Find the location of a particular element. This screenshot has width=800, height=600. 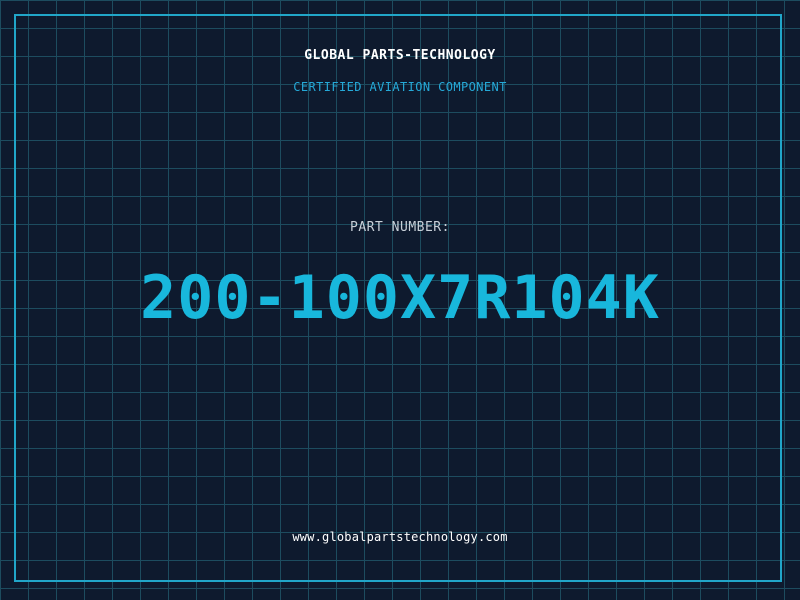

company-name: GLOBAL PARTS-TECHNOLOGY is located at coordinates (400, 55).